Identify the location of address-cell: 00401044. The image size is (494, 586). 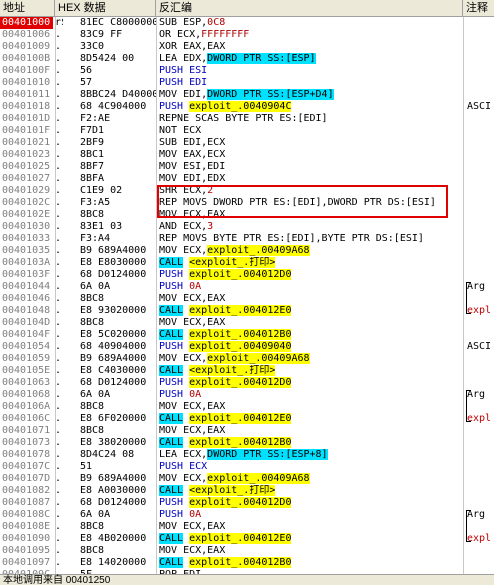
(26, 286).